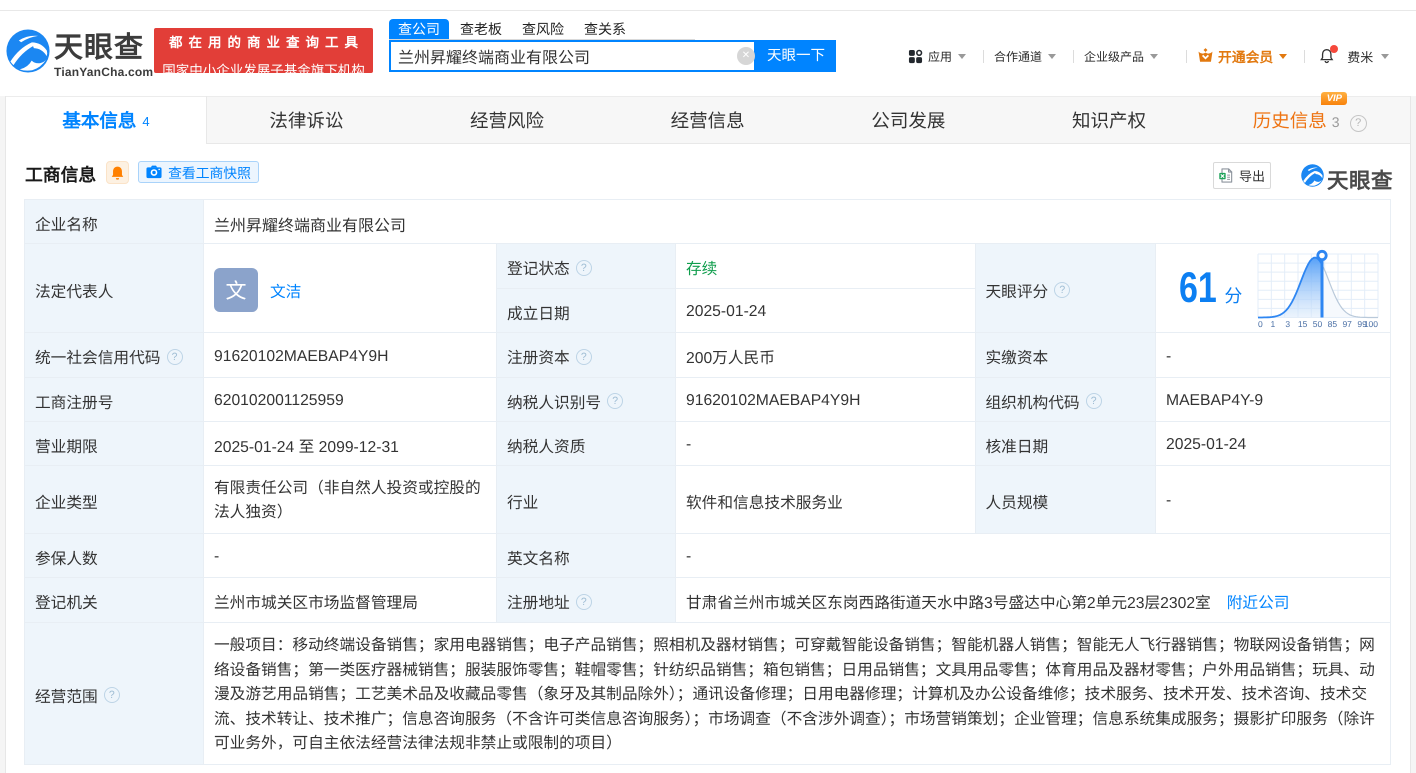 The image size is (1416, 773). I want to click on svg-text: 97, so click(1347, 324).